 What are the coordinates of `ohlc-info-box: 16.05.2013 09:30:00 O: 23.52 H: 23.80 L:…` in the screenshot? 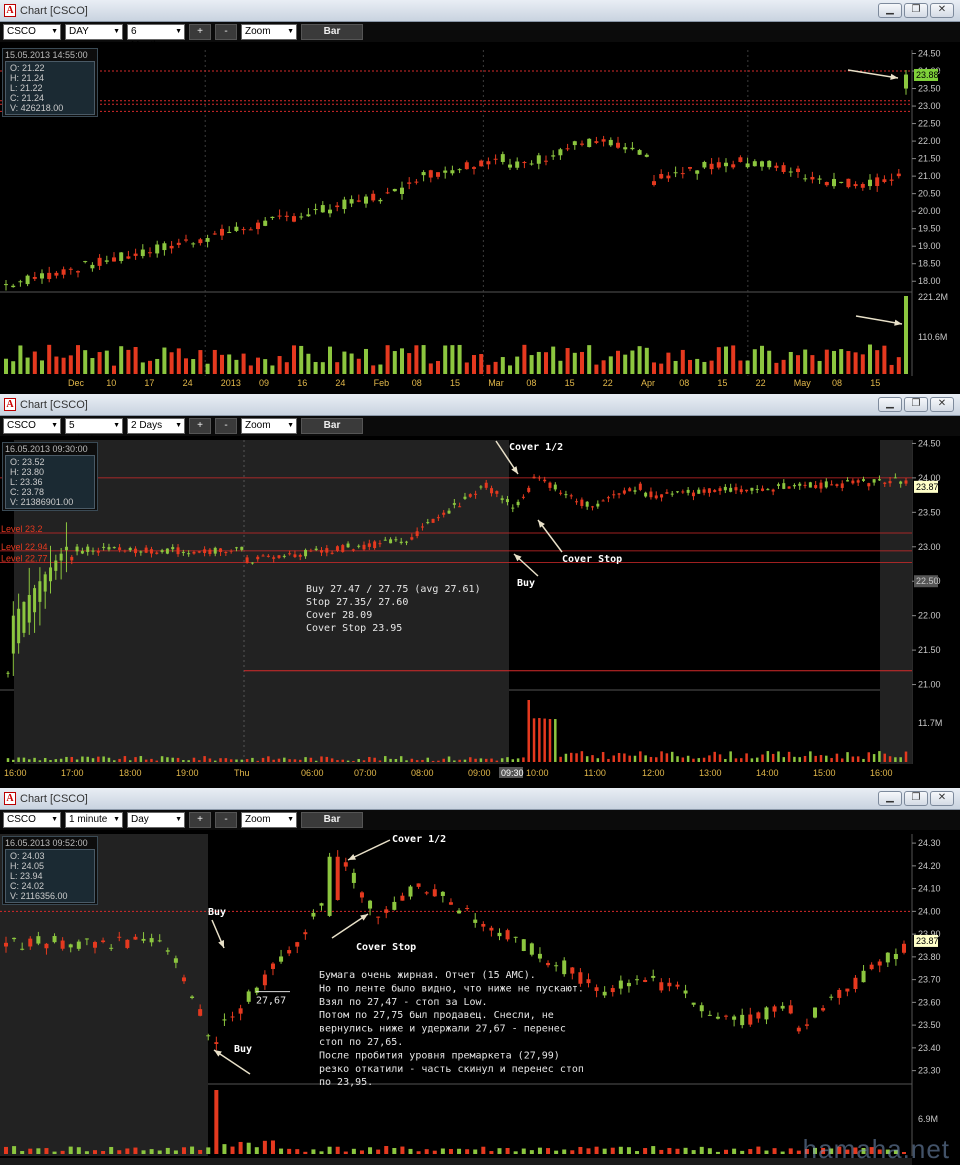 It's located at (50, 476).